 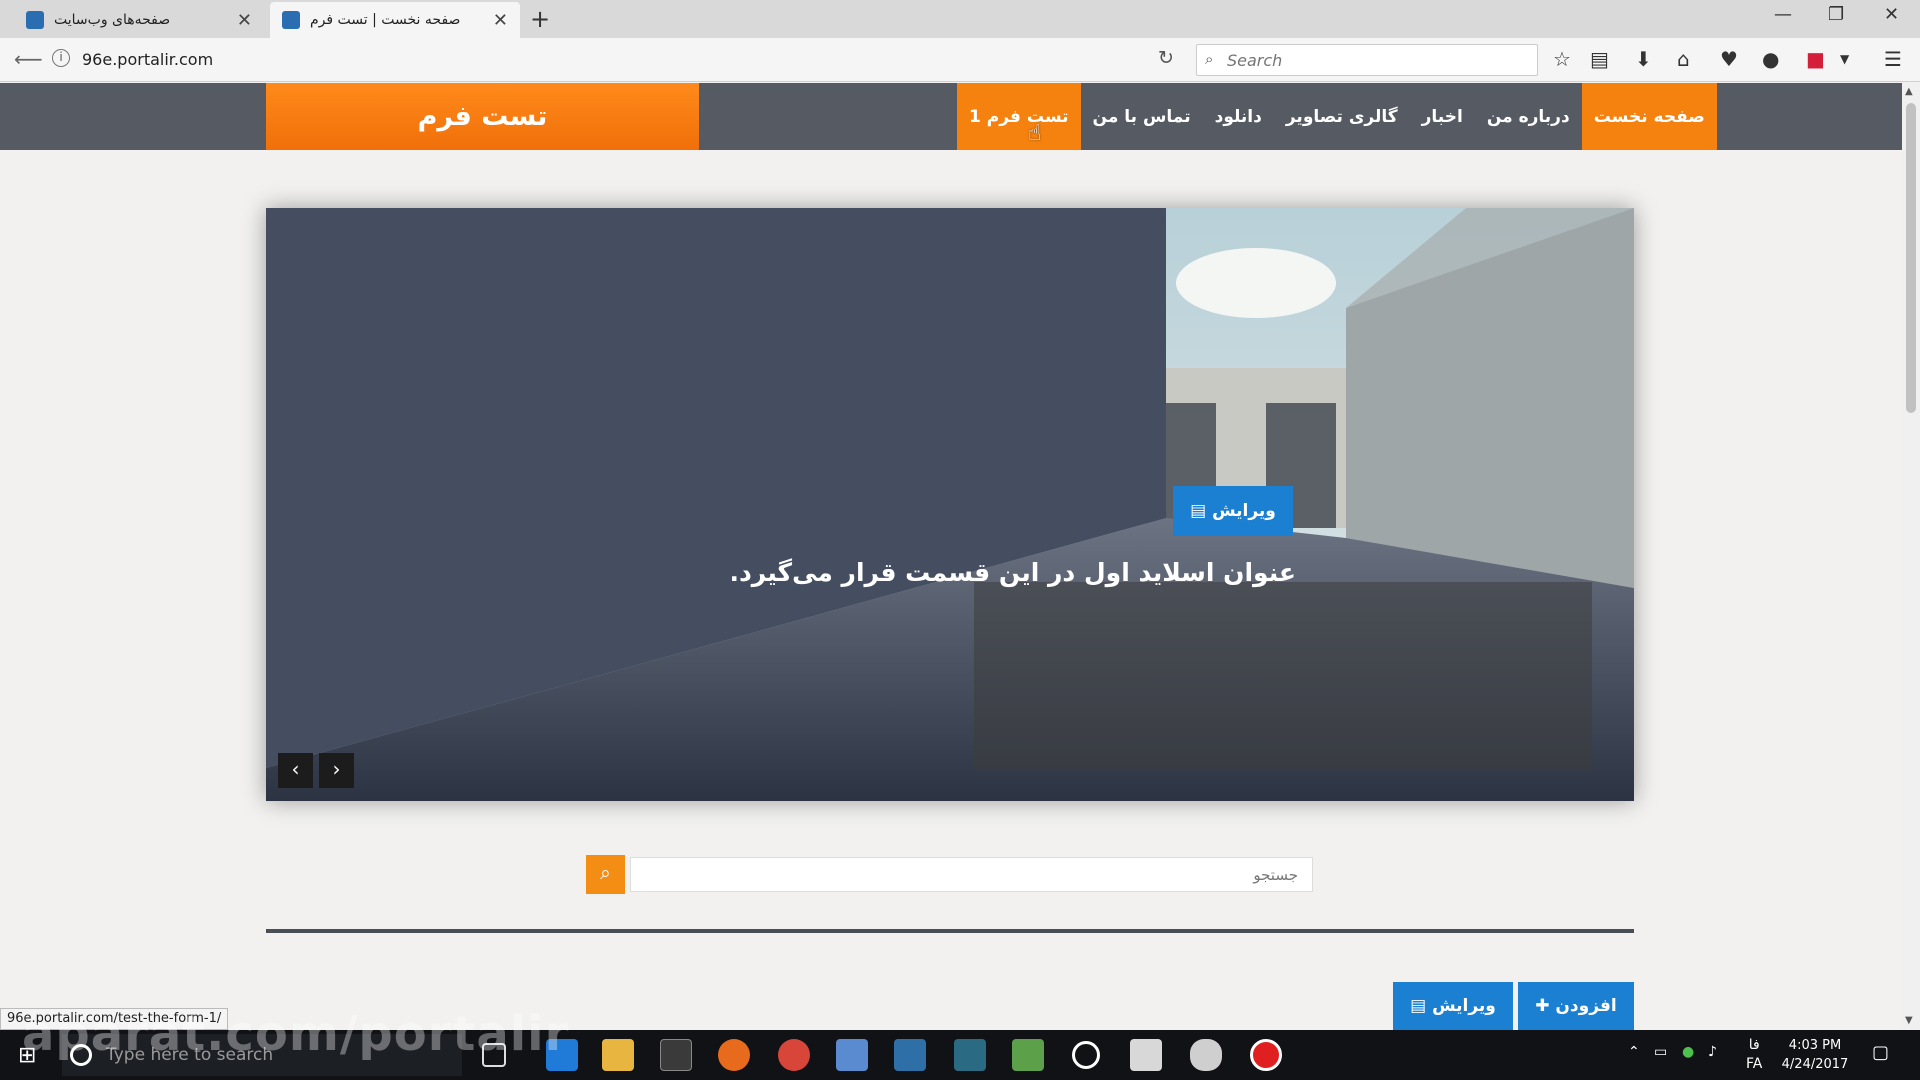 I want to click on edit-button: ▤ ویرایش, so click(x=1453, y=1006).